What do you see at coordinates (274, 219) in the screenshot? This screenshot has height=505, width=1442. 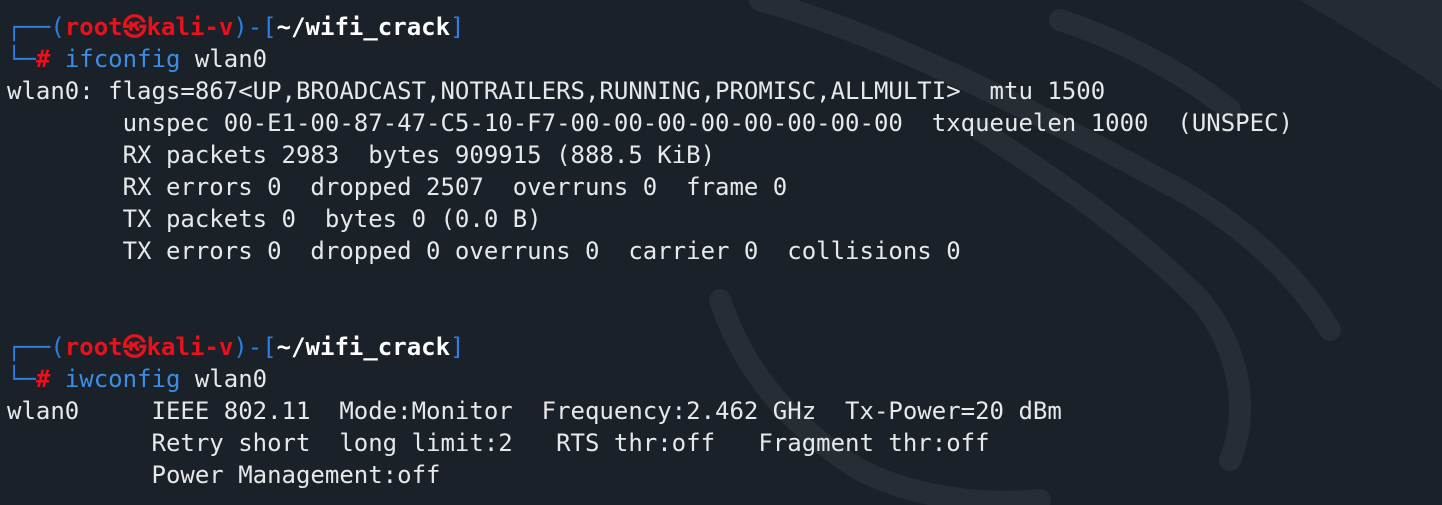 I see `output-line: TX packets 0 bytes 0 (0.0 B)` at bounding box center [274, 219].